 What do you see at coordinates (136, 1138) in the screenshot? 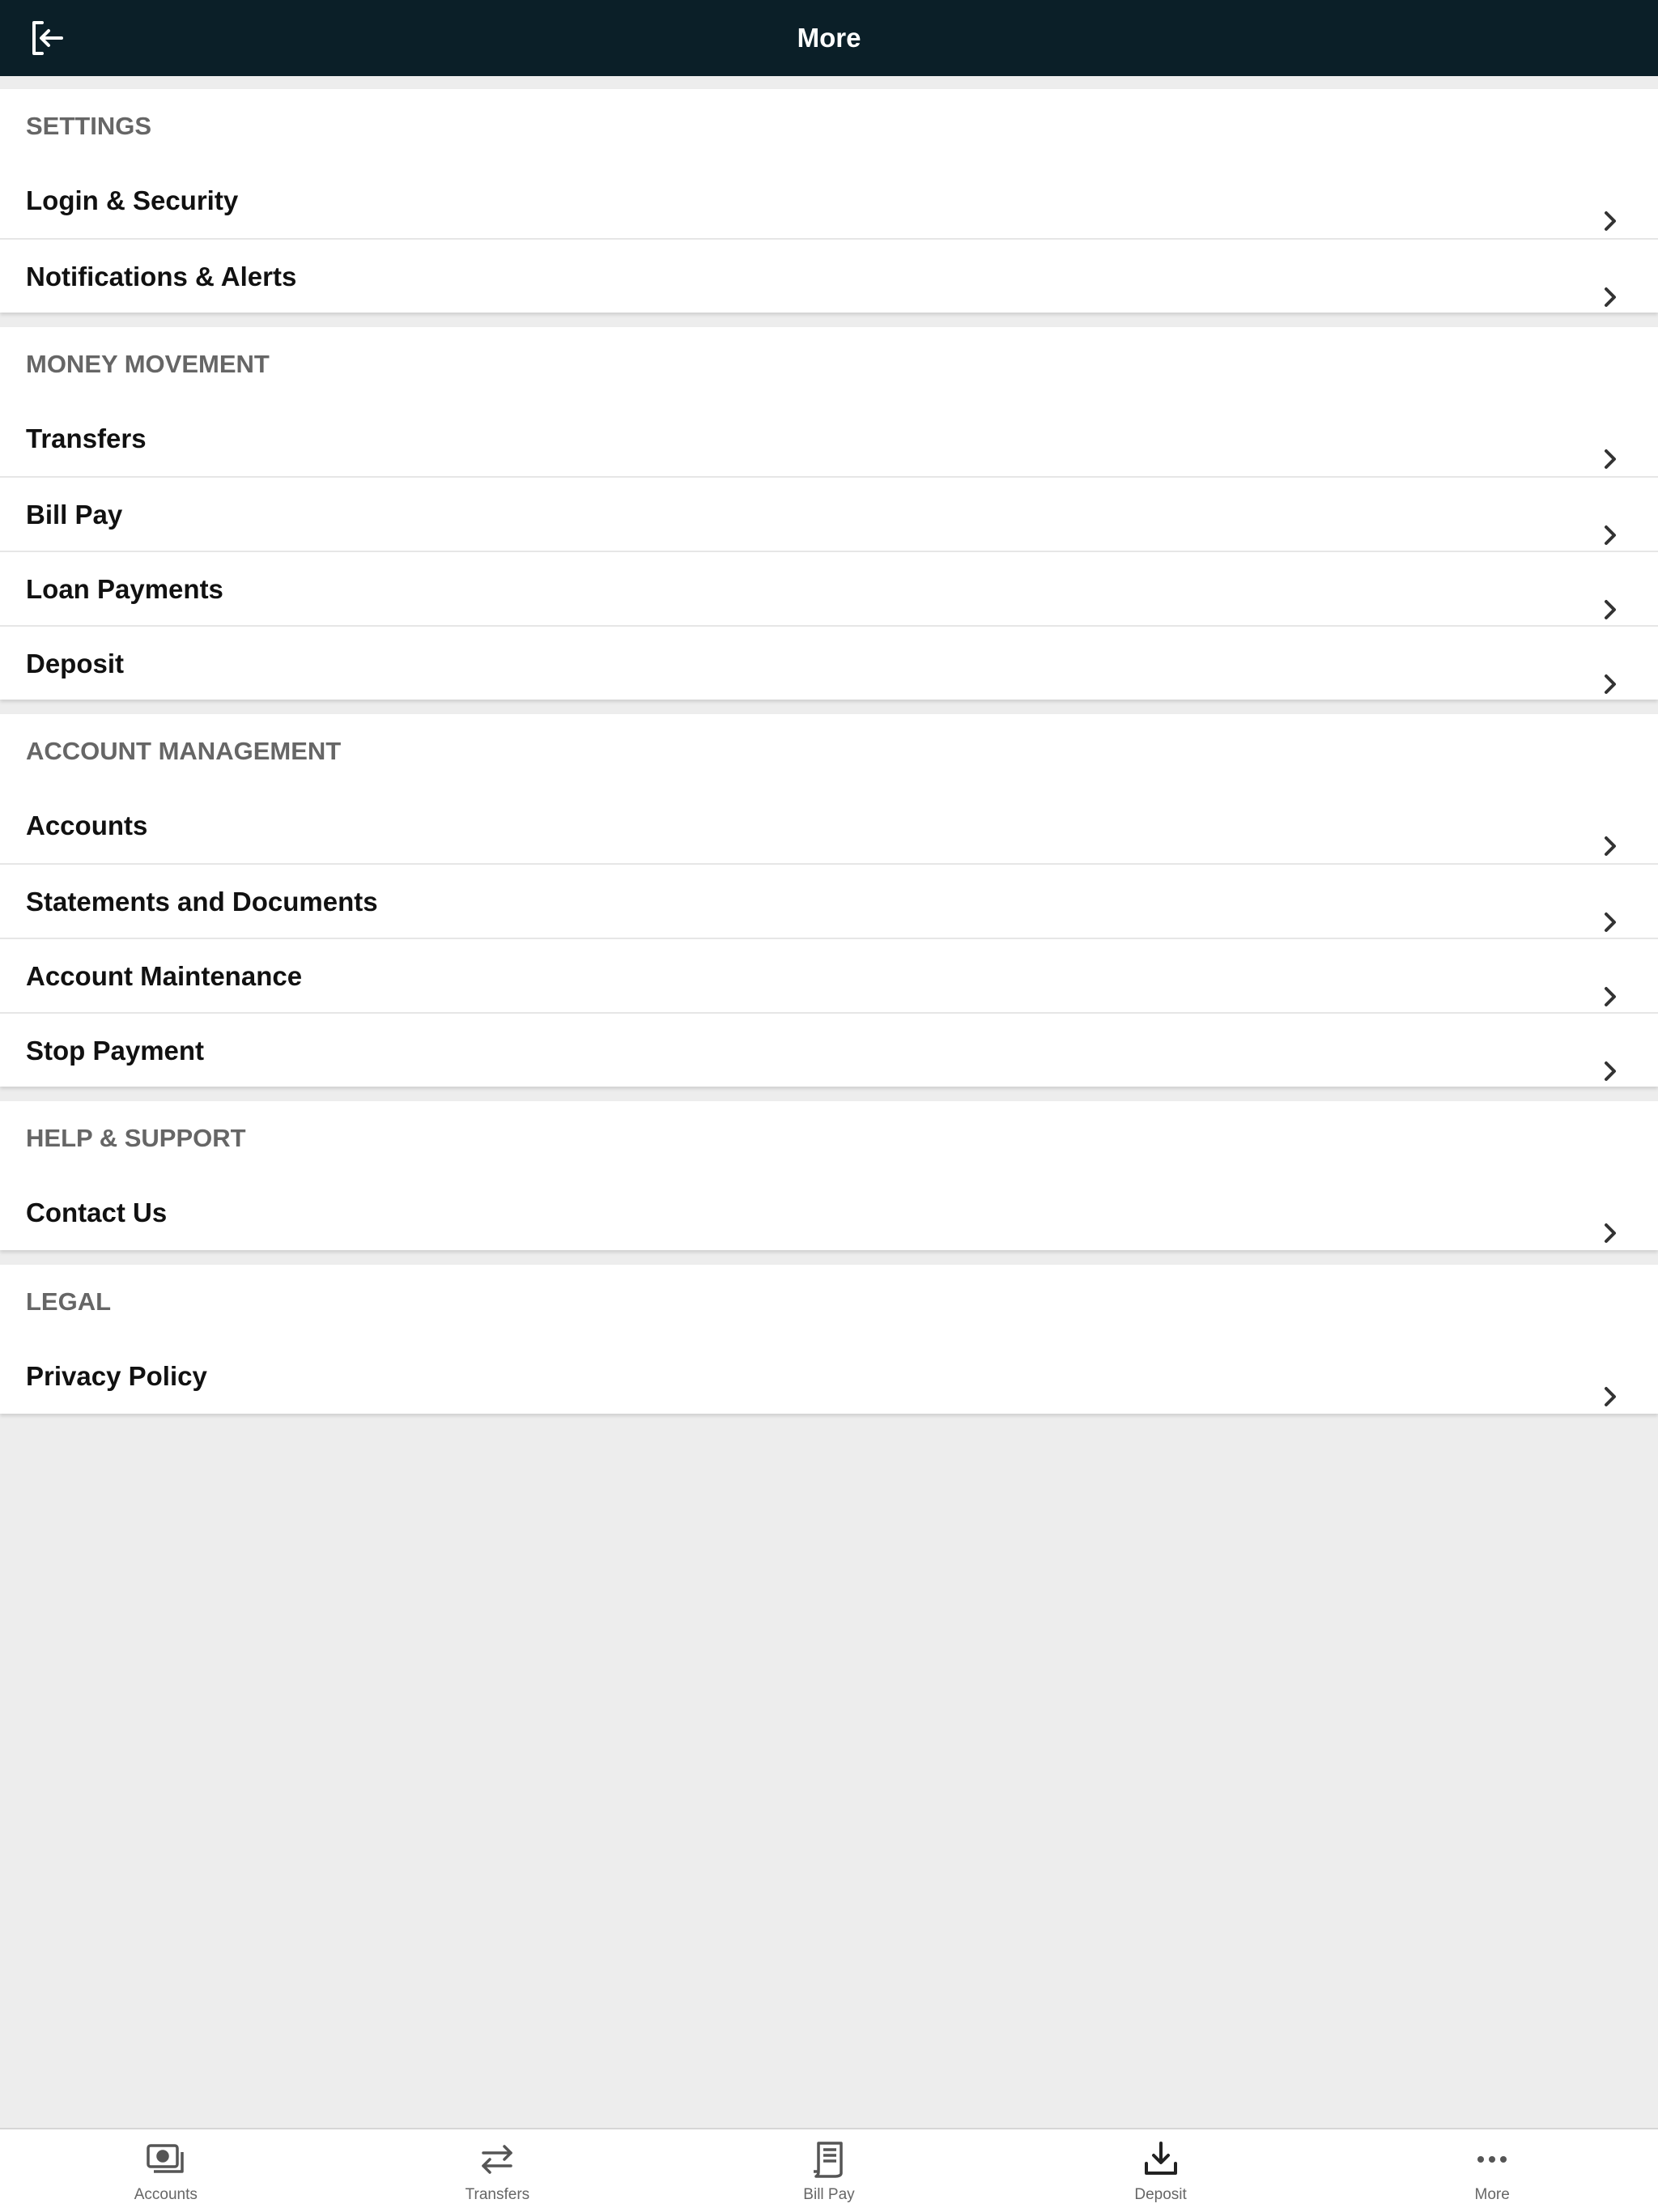
I see `section-title: HELP & SUPPORT` at bounding box center [136, 1138].